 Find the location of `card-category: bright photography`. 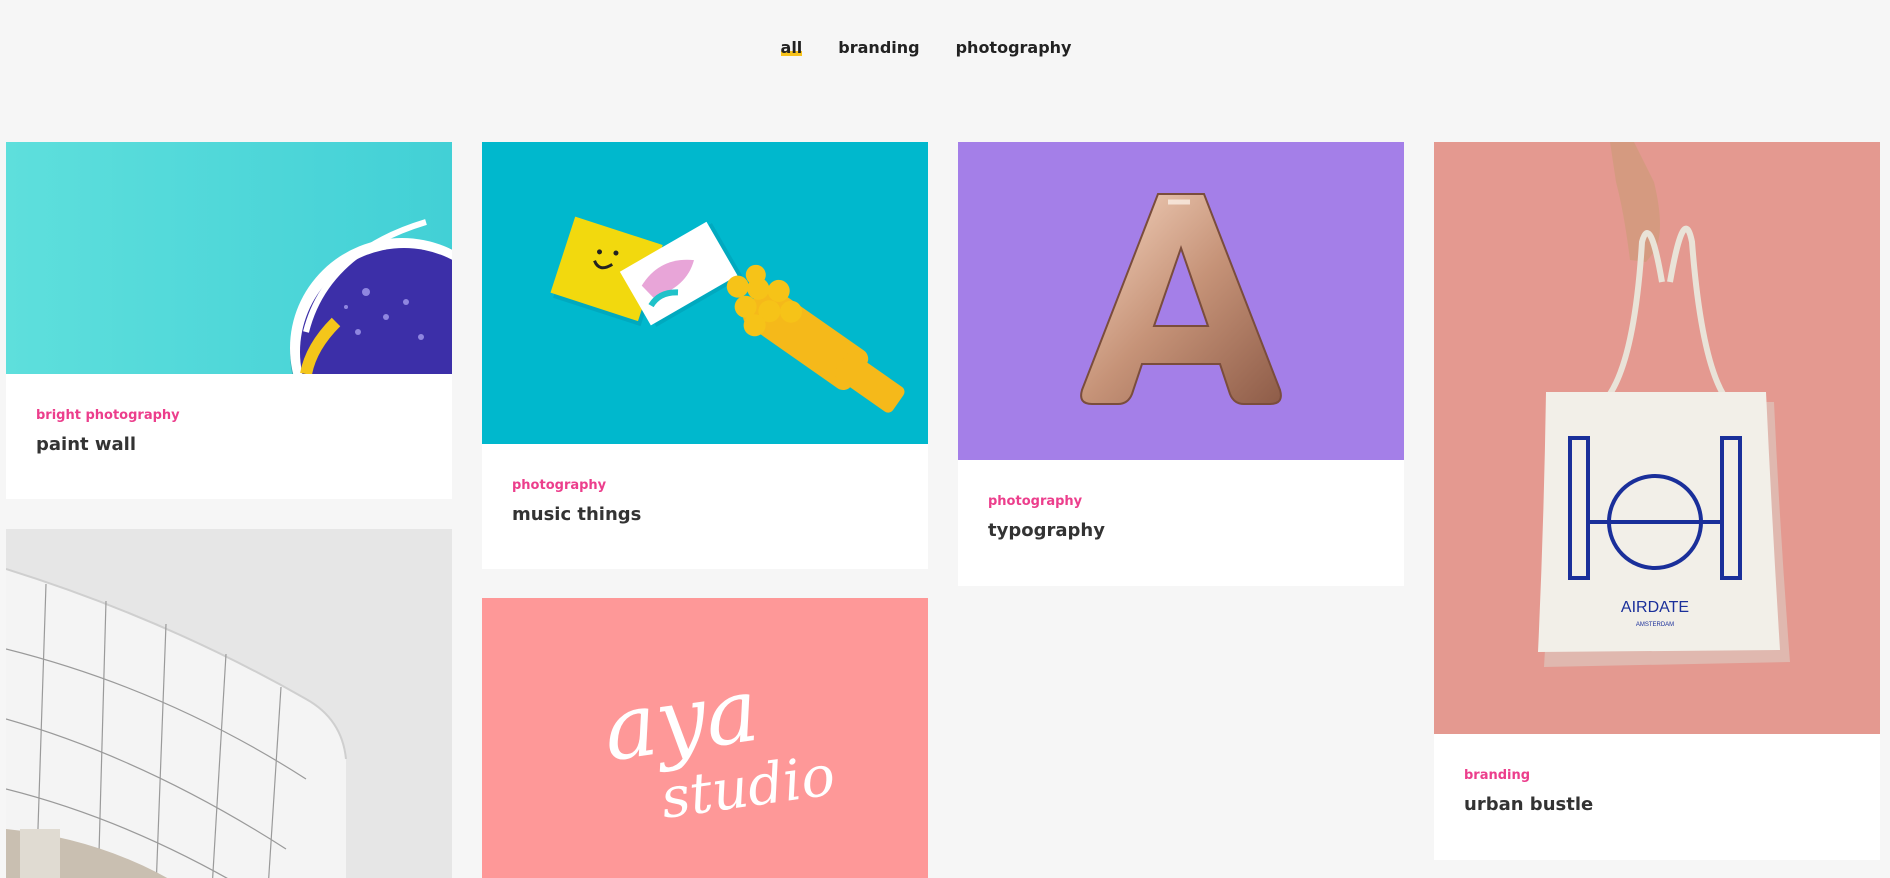

card-category: bright photography is located at coordinates (229, 416).